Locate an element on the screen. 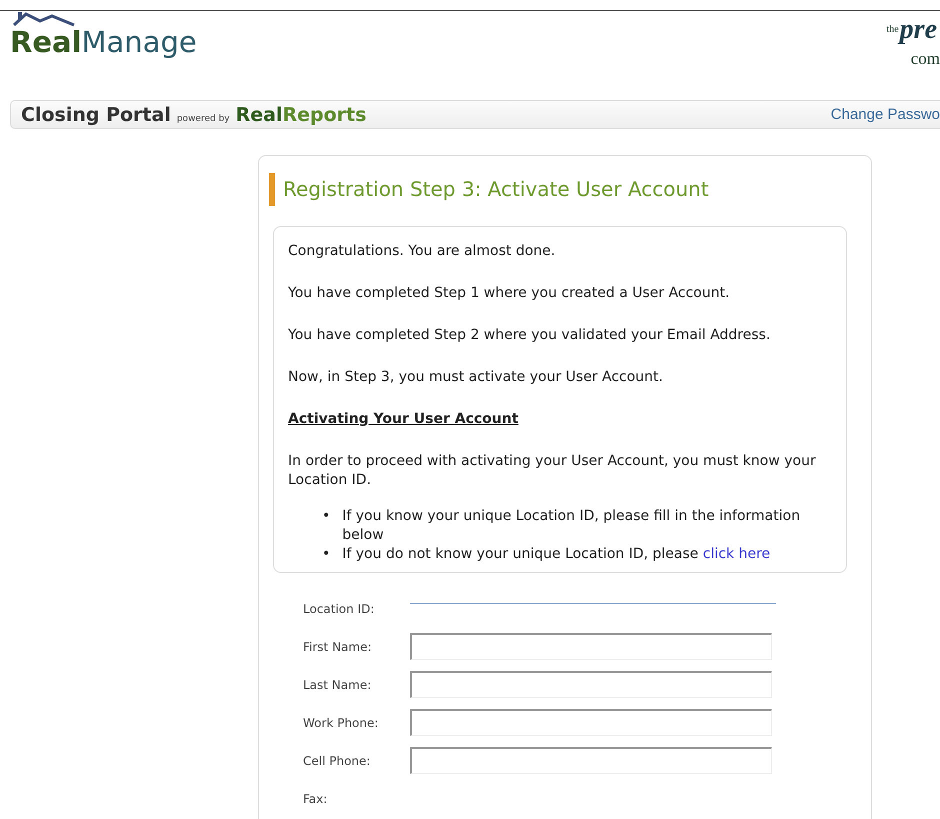 Image resolution: width=940 pixels, height=819 pixels. field-label: Cell Phone: is located at coordinates (337, 761).